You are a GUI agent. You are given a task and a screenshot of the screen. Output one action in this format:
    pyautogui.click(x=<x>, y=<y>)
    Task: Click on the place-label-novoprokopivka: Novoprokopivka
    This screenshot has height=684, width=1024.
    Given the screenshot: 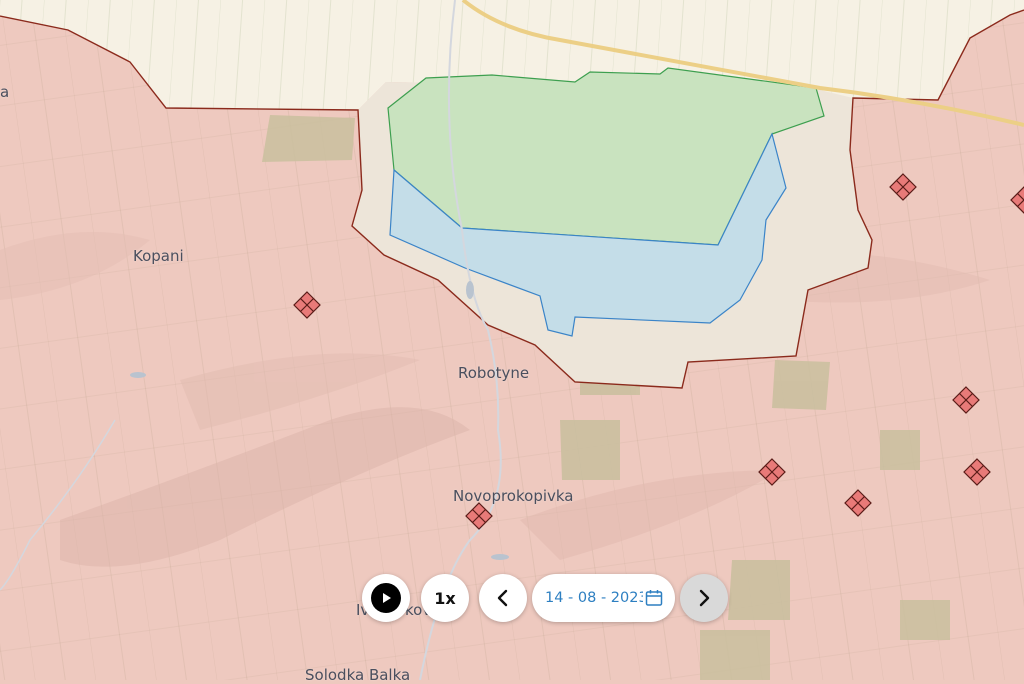 What is the action you would take?
    pyautogui.click(x=513, y=496)
    